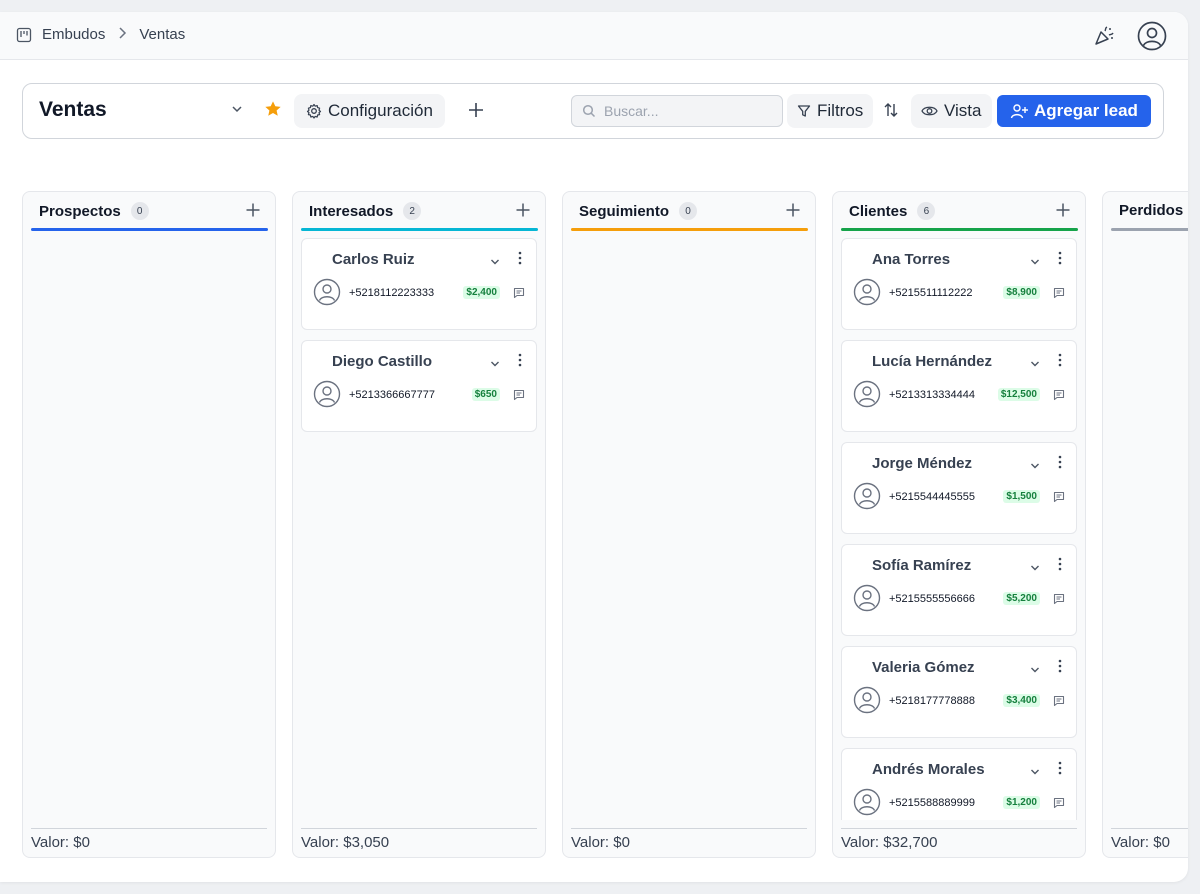 Image resolution: width=1200 pixels, height=894 pixels. What do you see at coordinates (1021, 292) in the screenshot?
I see `lead-amount: $8,900` at bounding box center [1021, 292].